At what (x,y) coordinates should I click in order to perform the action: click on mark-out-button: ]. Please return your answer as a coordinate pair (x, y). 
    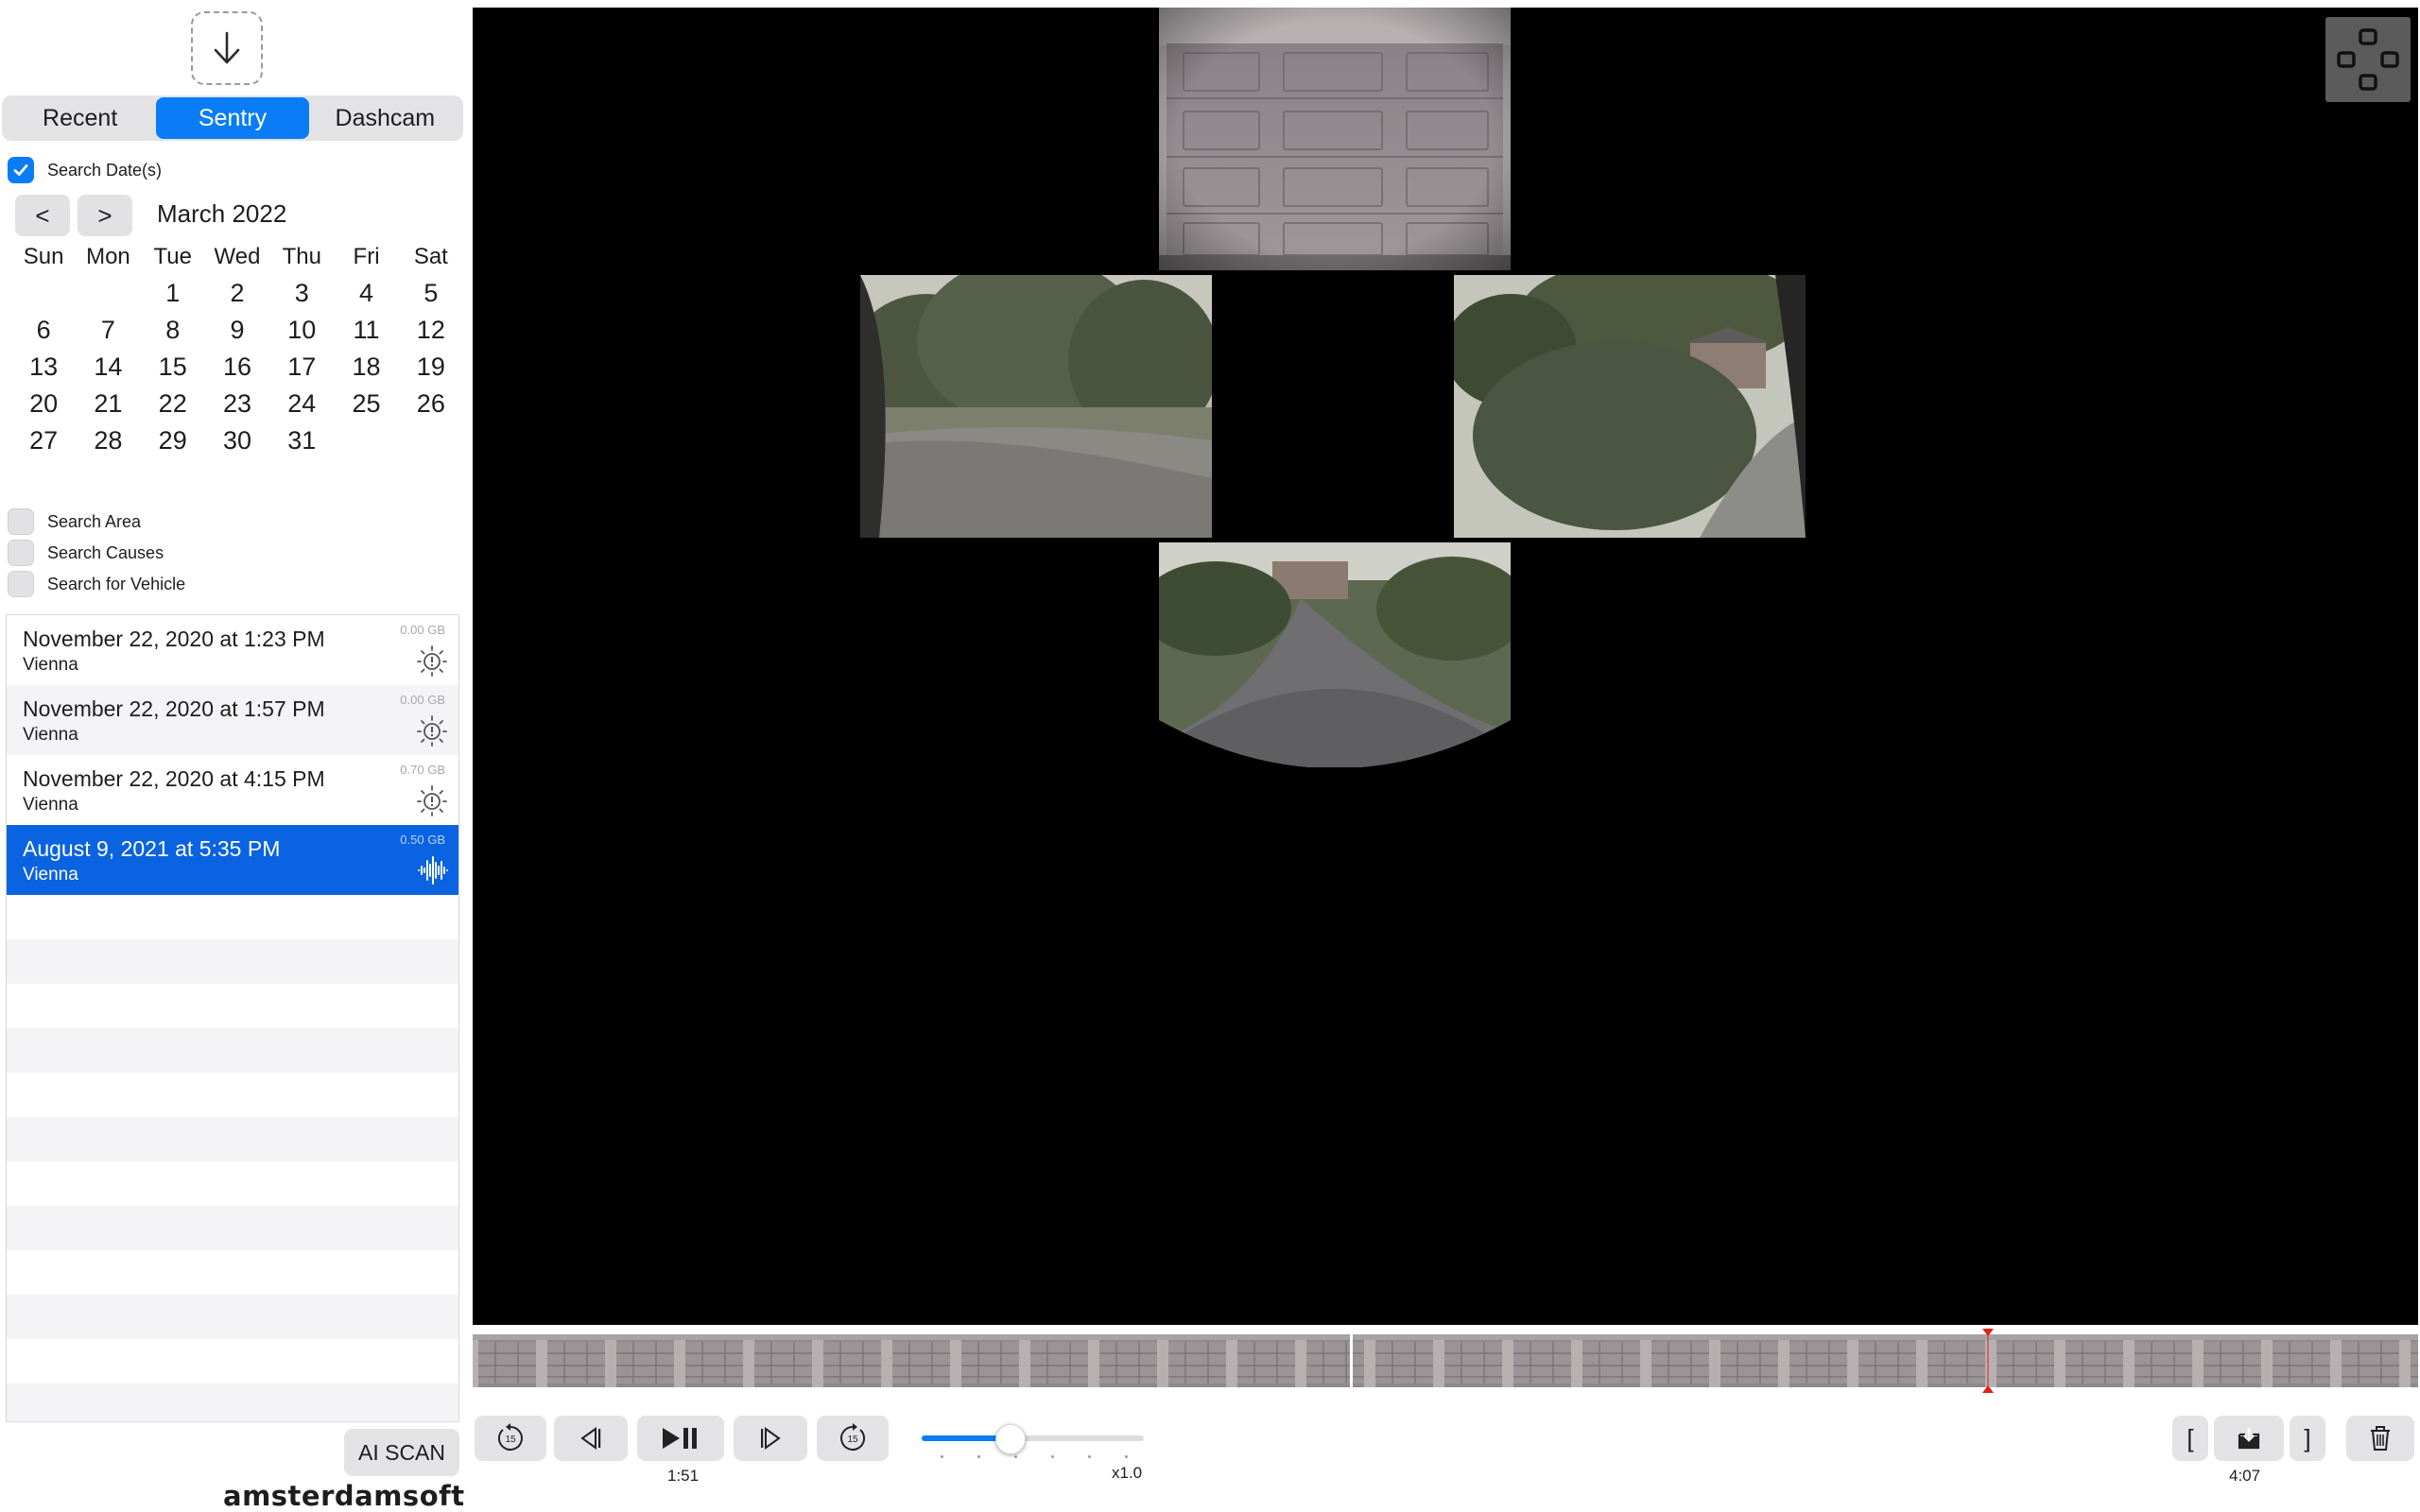
    Looking at the image, I should click on (2307, 1438).